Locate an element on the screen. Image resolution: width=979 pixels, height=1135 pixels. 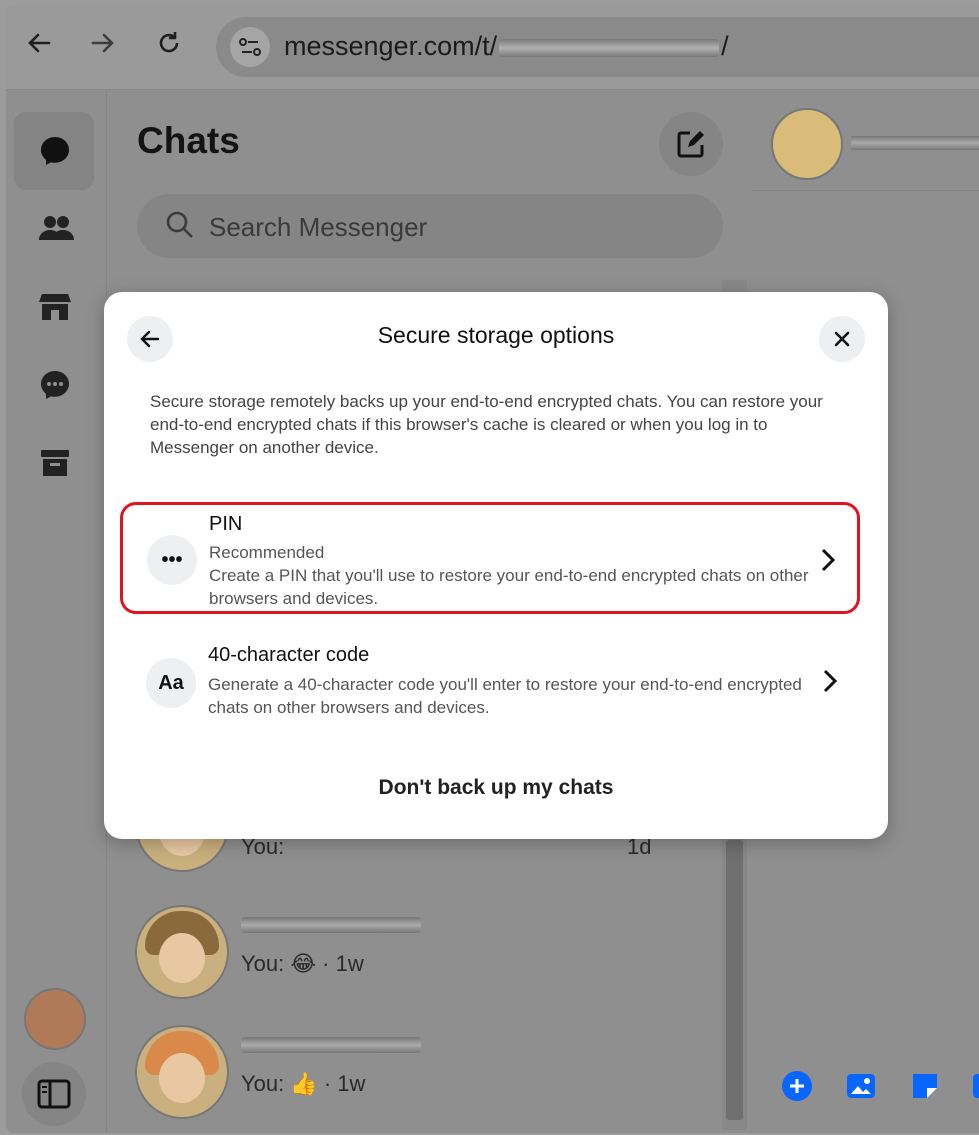
list-item: You: 👍 · 1w is located at coordinates (425, 1075).